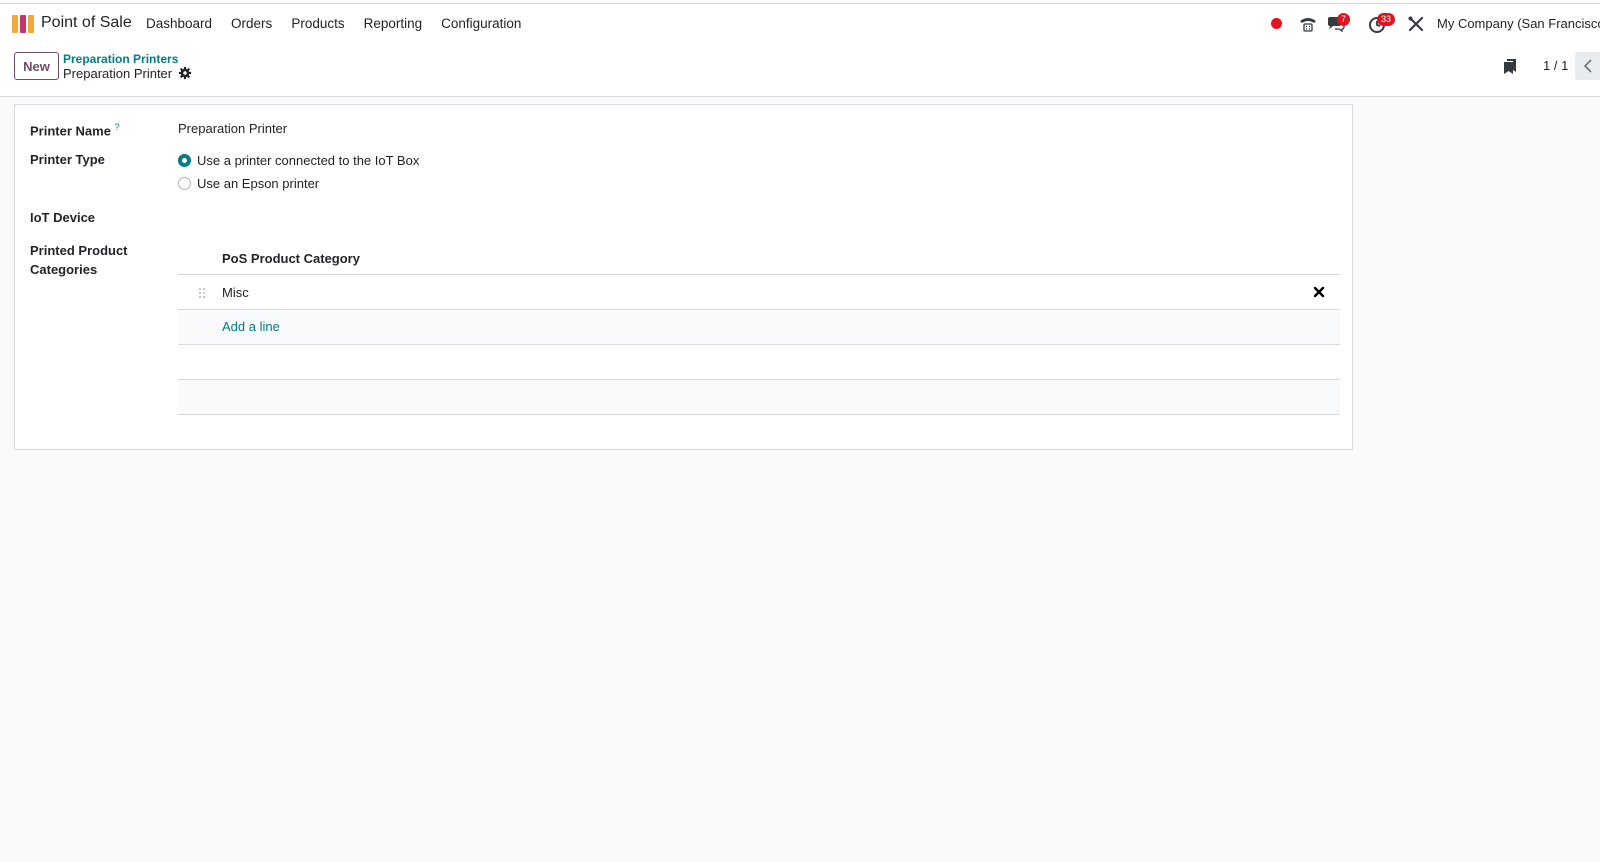 This screenshot has width=1600, height=862. What do you see at coordinates (1344, 19) in the screenshot?
I see `messages-badge: 7` at bounding box center [1344, 19].